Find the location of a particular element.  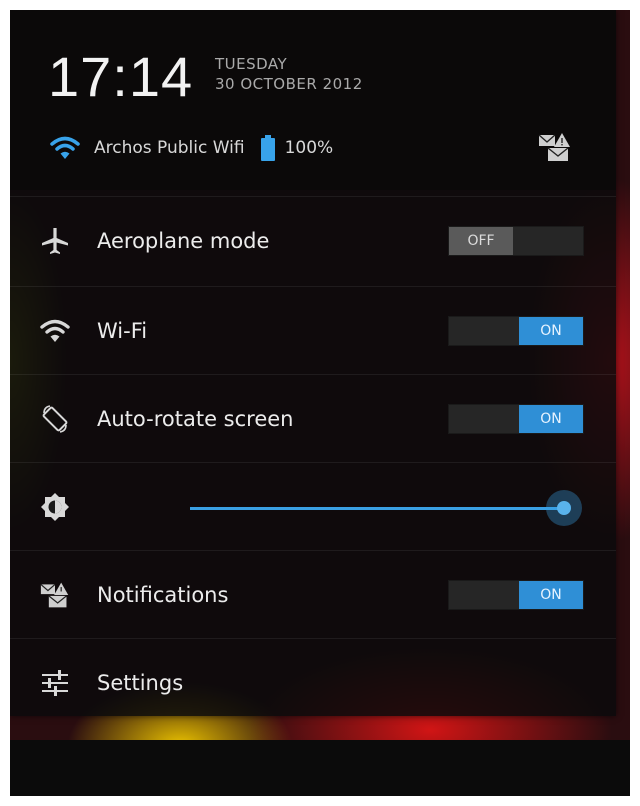

aeroplane-mode-toggle: OFF is located at coordinates (516, 241).